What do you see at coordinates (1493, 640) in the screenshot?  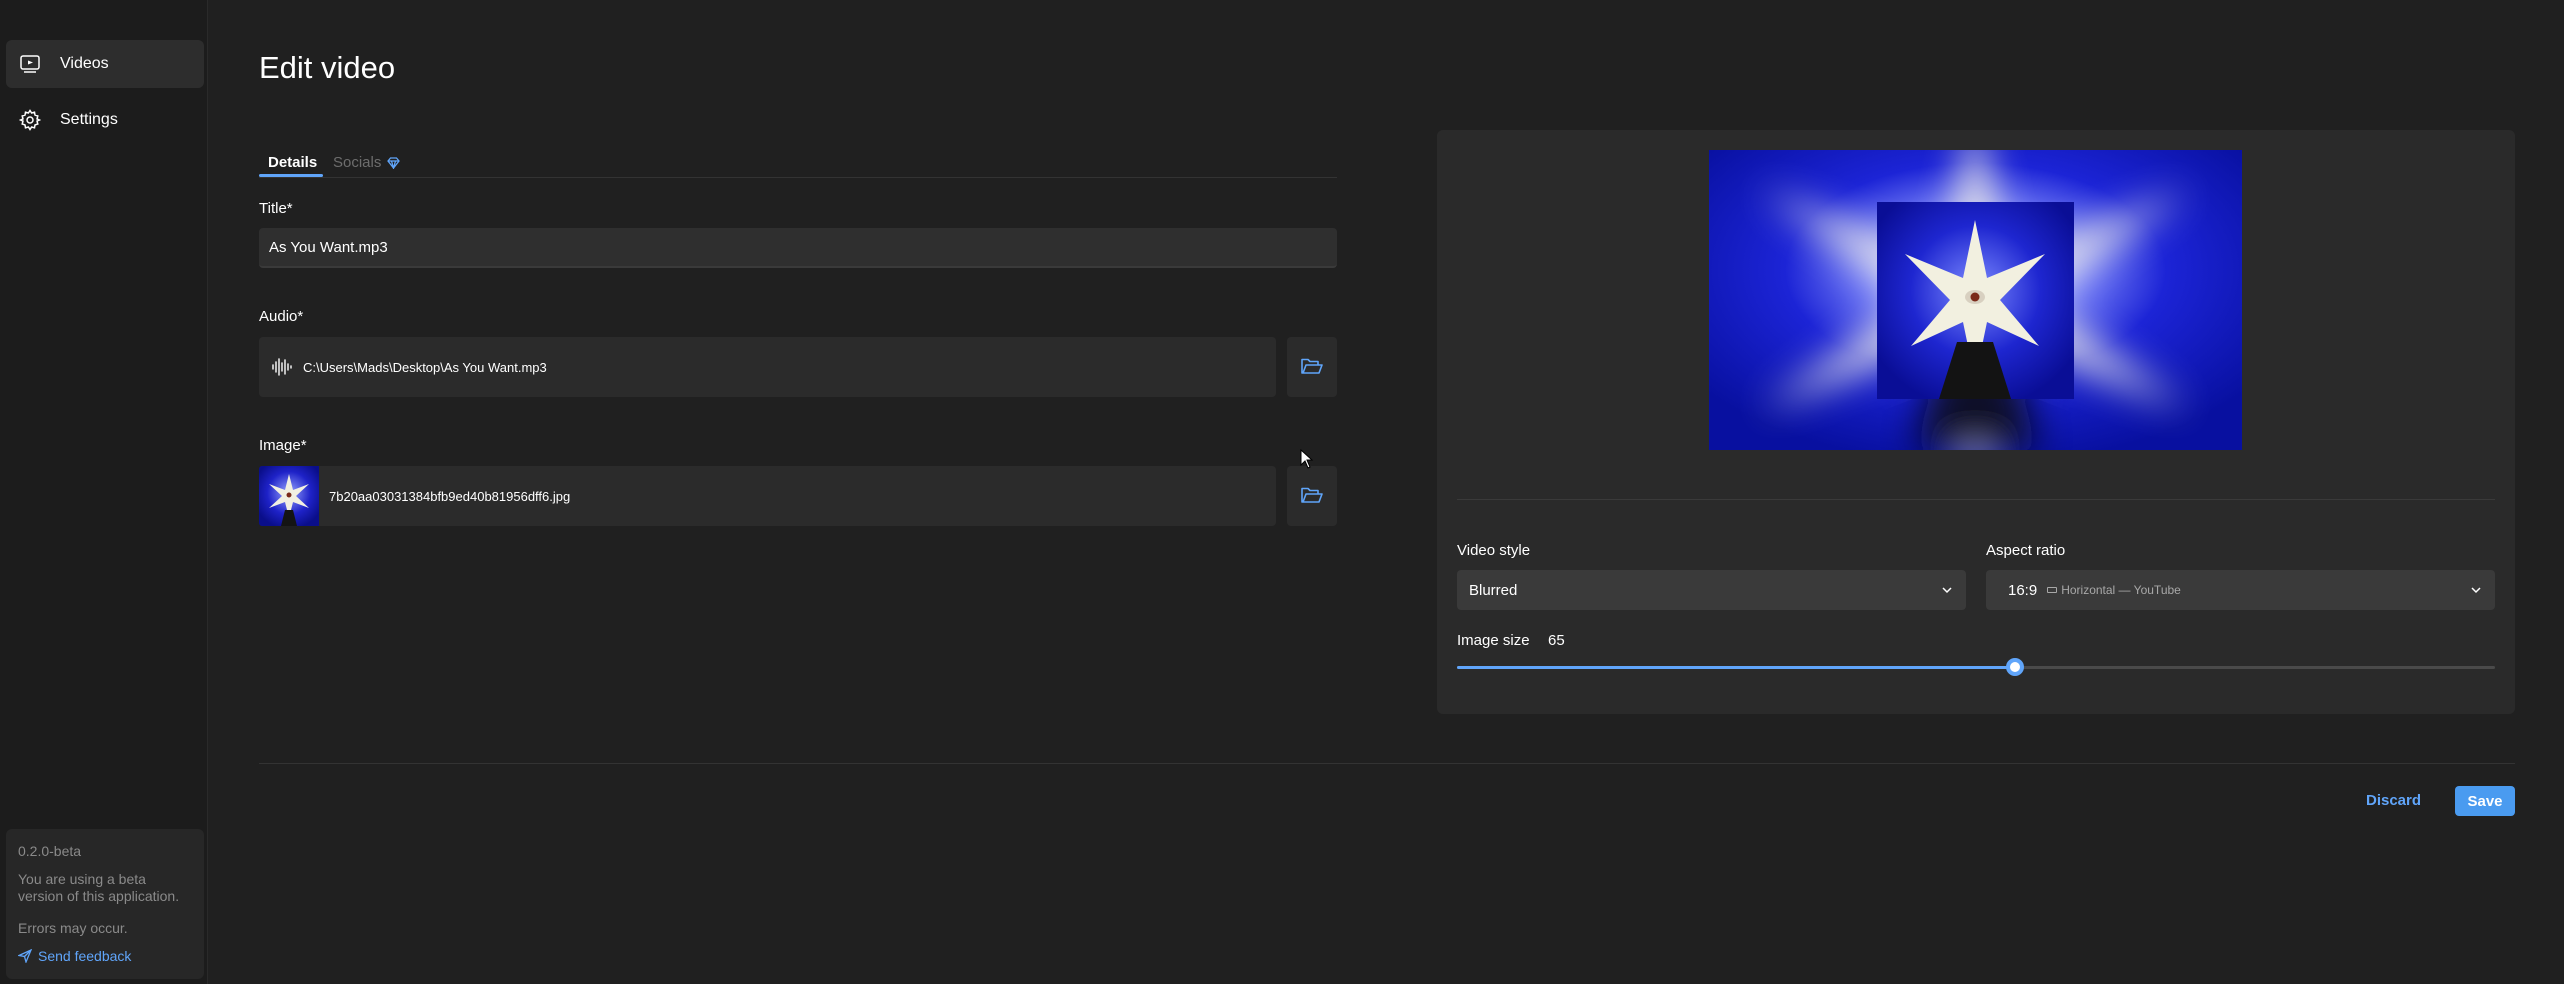 I see `image-size-label: Image size` at bounding box center [1493, 640].